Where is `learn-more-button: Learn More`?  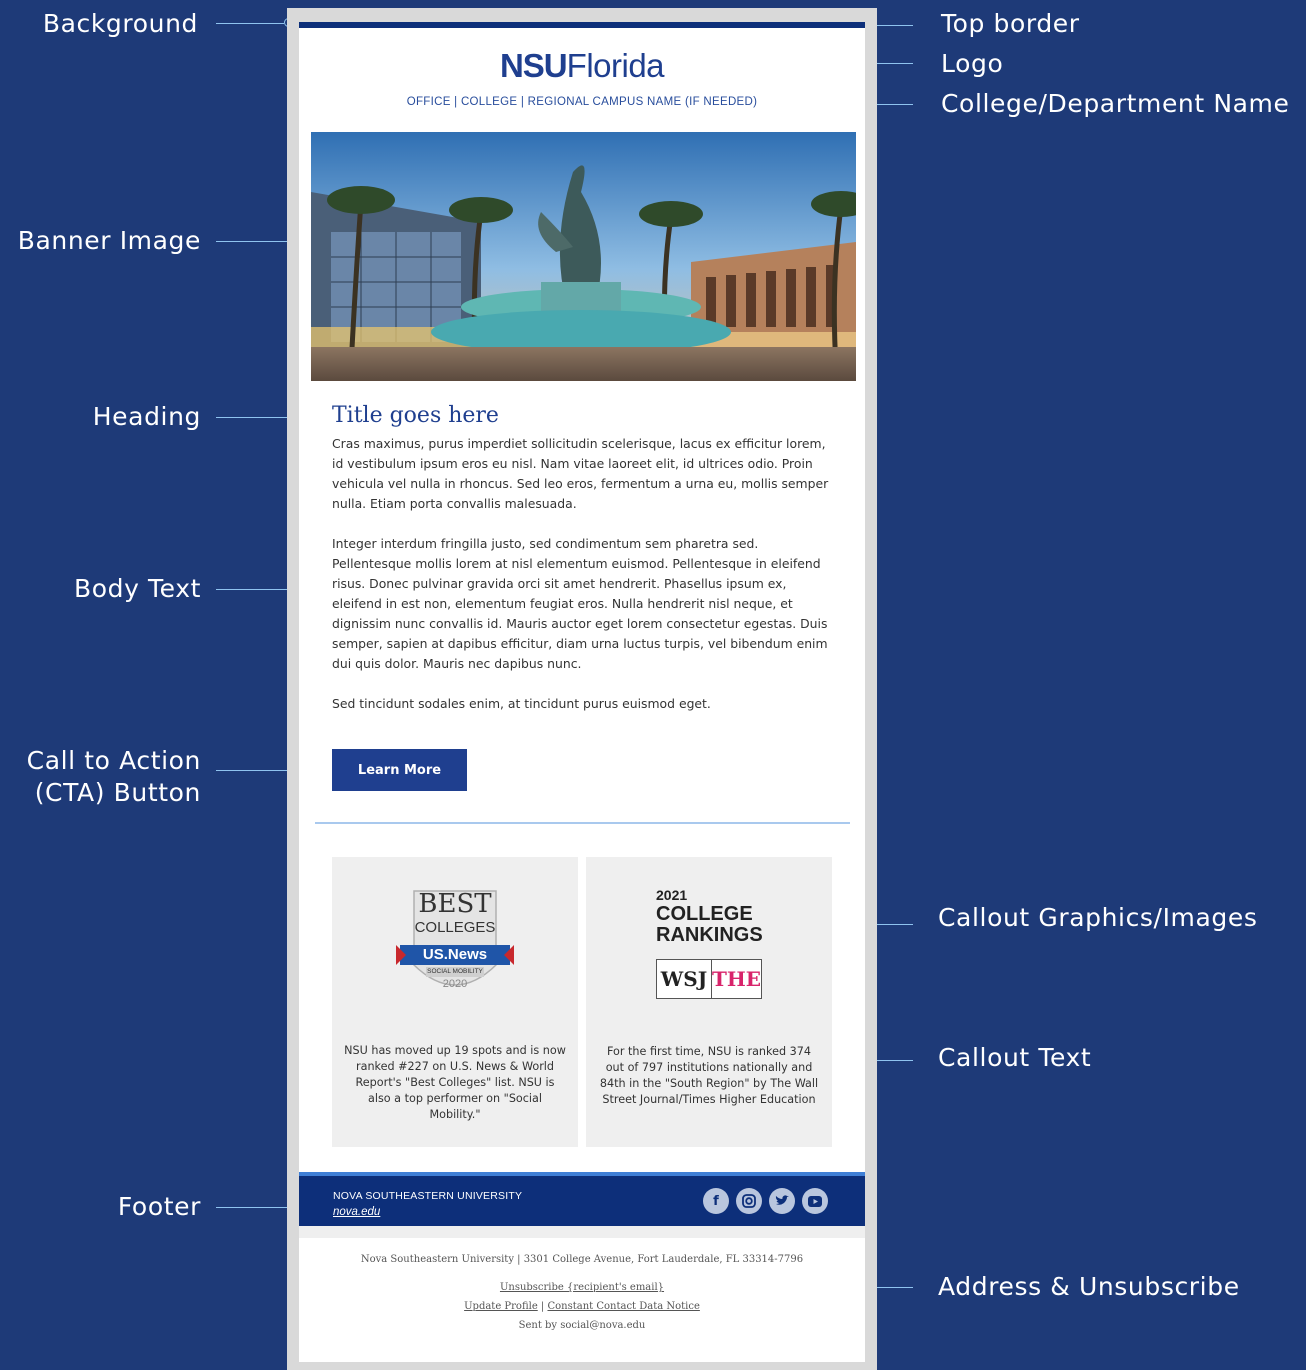
learn-more-button: Learn More is located at coordinates (399, 770).